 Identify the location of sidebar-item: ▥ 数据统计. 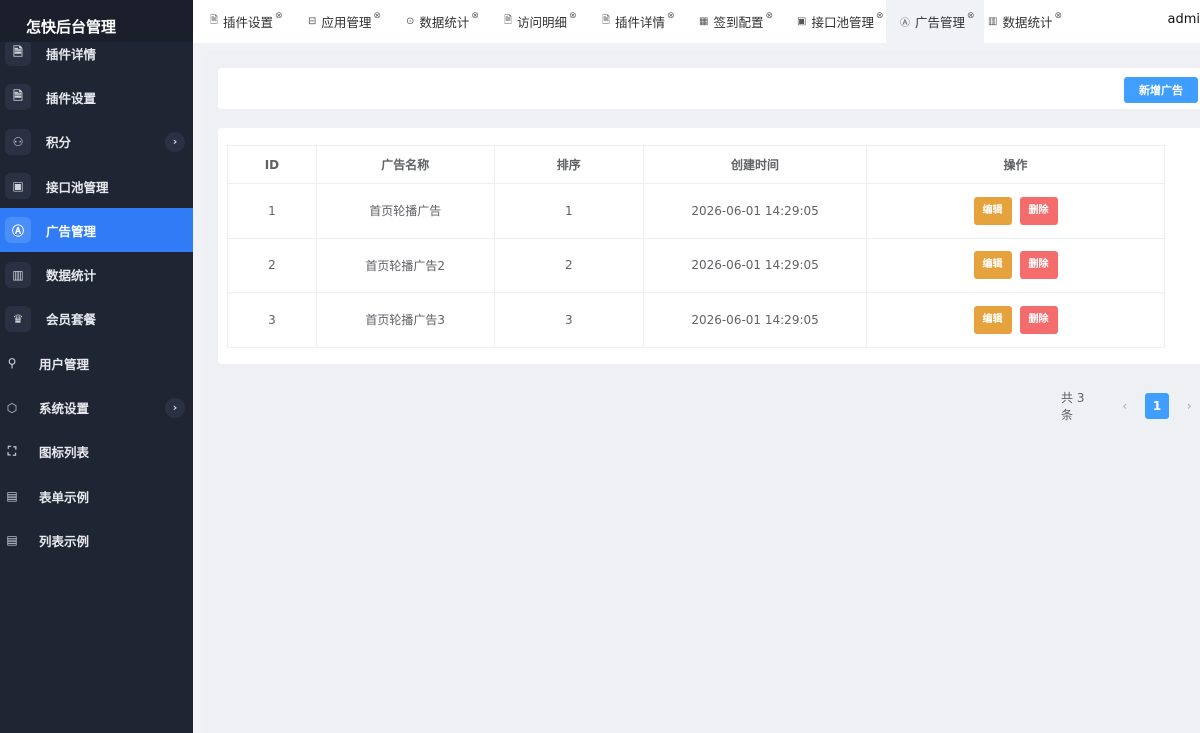
(96, 274).